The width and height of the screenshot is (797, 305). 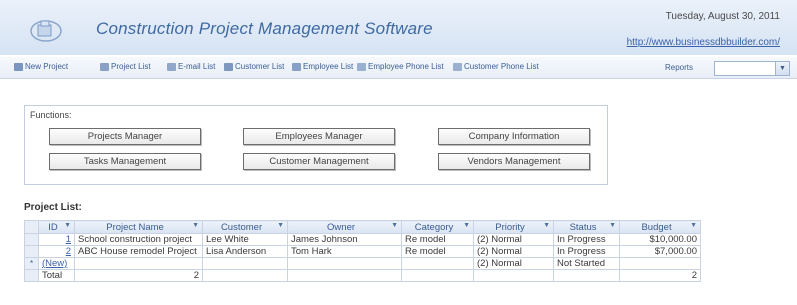 I want to click on reports-dropdown: ▼, so click(x=752, y=68).